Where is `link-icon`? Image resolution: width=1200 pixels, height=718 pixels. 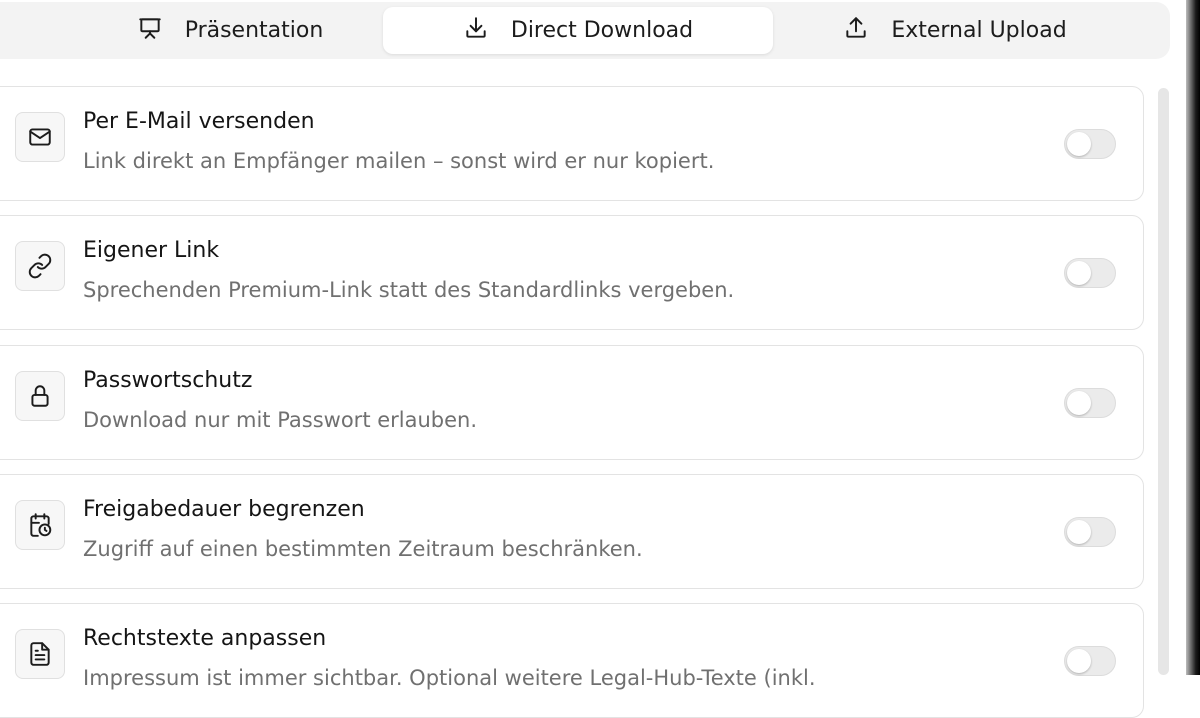 link-icon is located at coordinates (40, 266).